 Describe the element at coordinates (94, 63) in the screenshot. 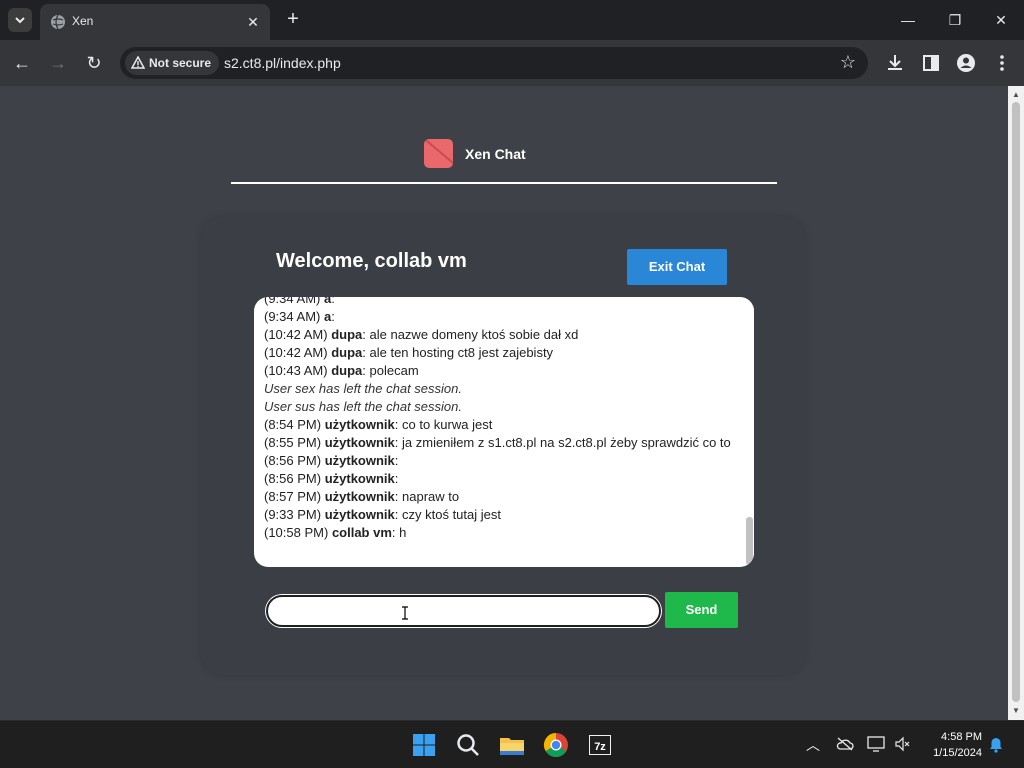

I see `reload-icon: ↻` at that location.